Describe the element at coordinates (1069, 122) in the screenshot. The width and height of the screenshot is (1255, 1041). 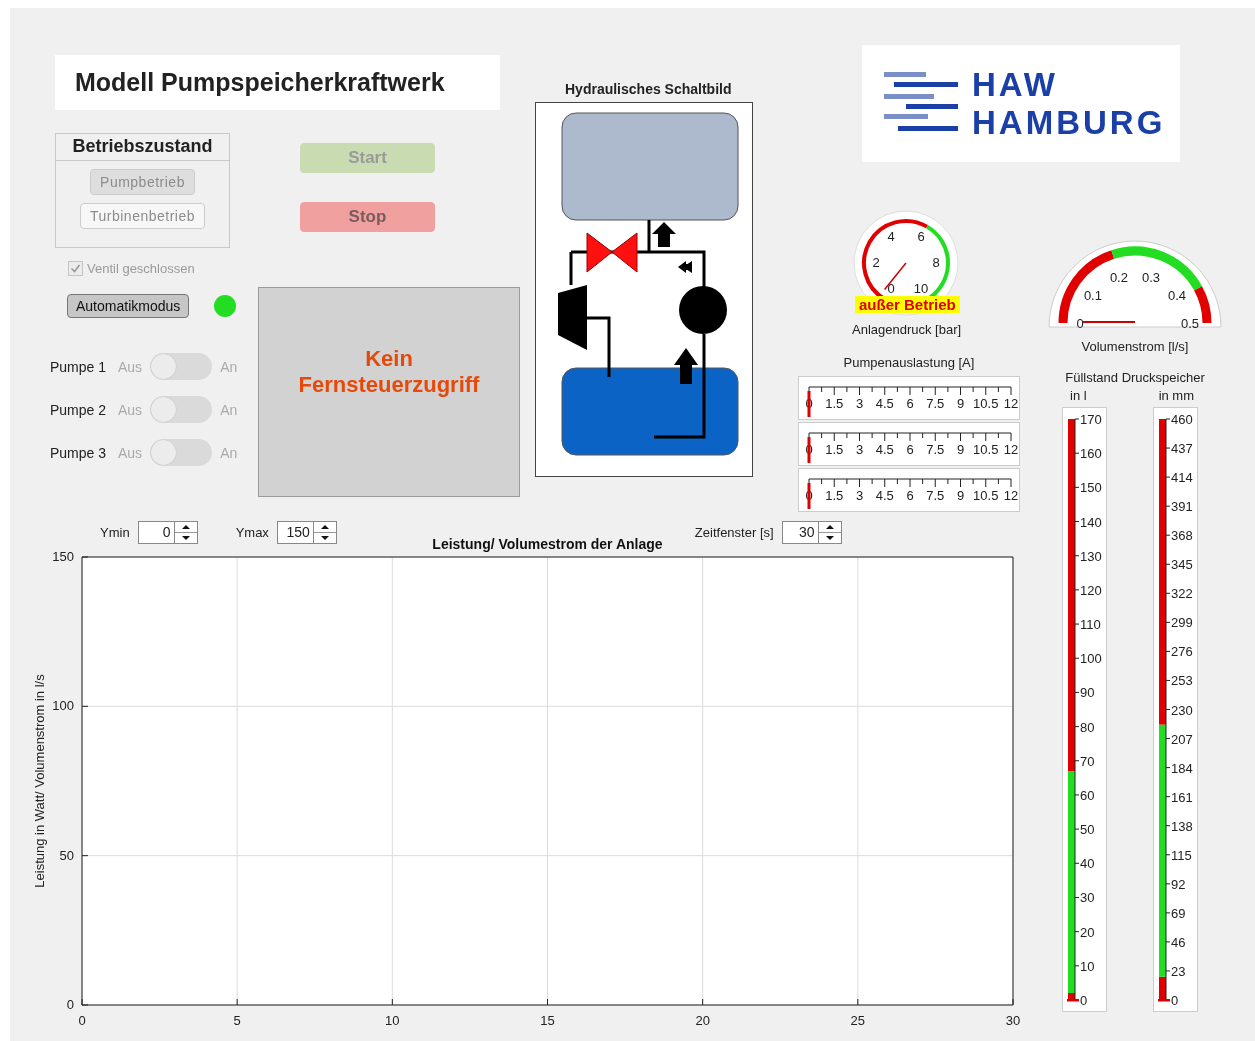
I see `logo-text: HAMBURG` at that location.